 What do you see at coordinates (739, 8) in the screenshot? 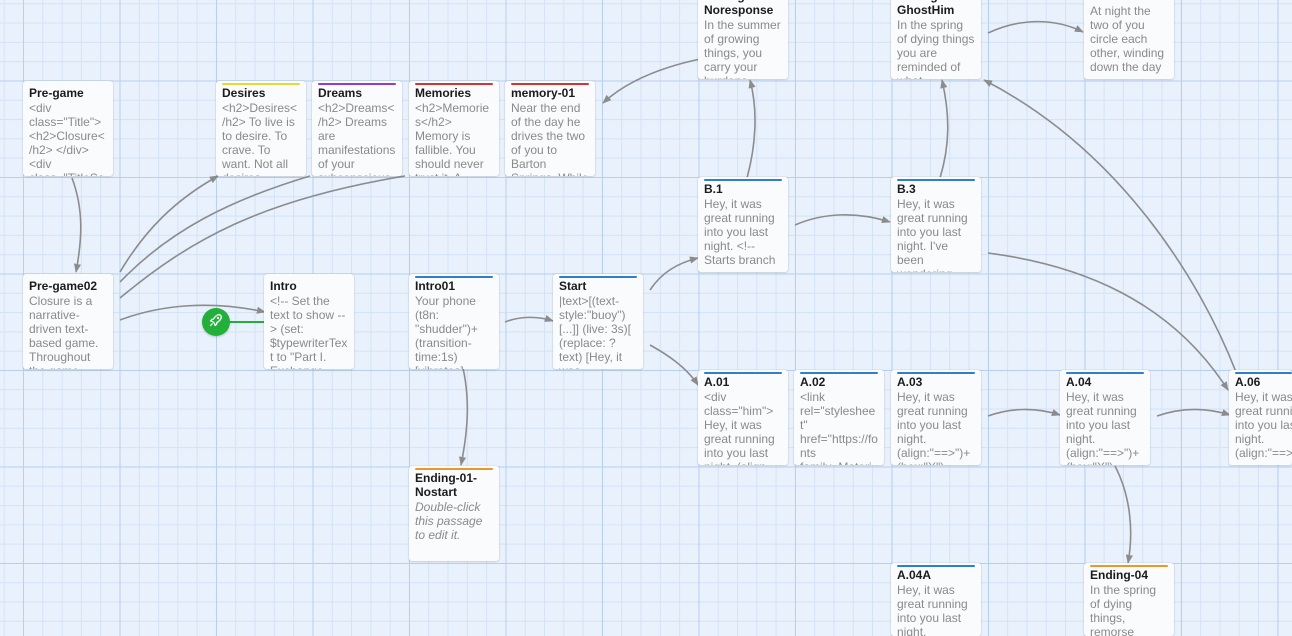
I see `passage-title: Ending-02- Noresponse` at bounding box center [739, 8].